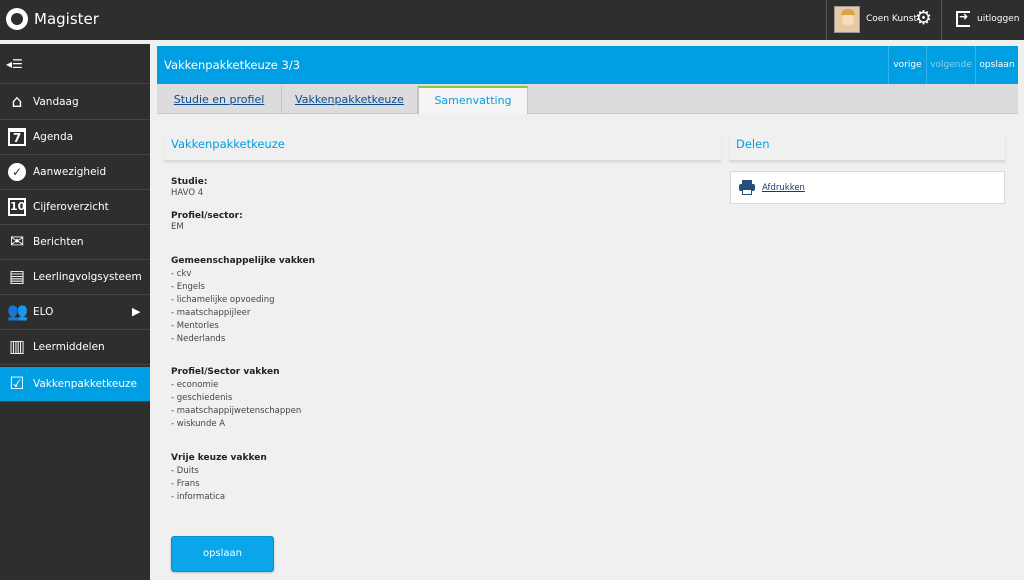 This screenshot has width=1024, height=580. What do you see at coordinates (228, 144) in the screenshot?
I see `summary-heading: Vakkenpakketkeuze` at bounding box center [228, 144].